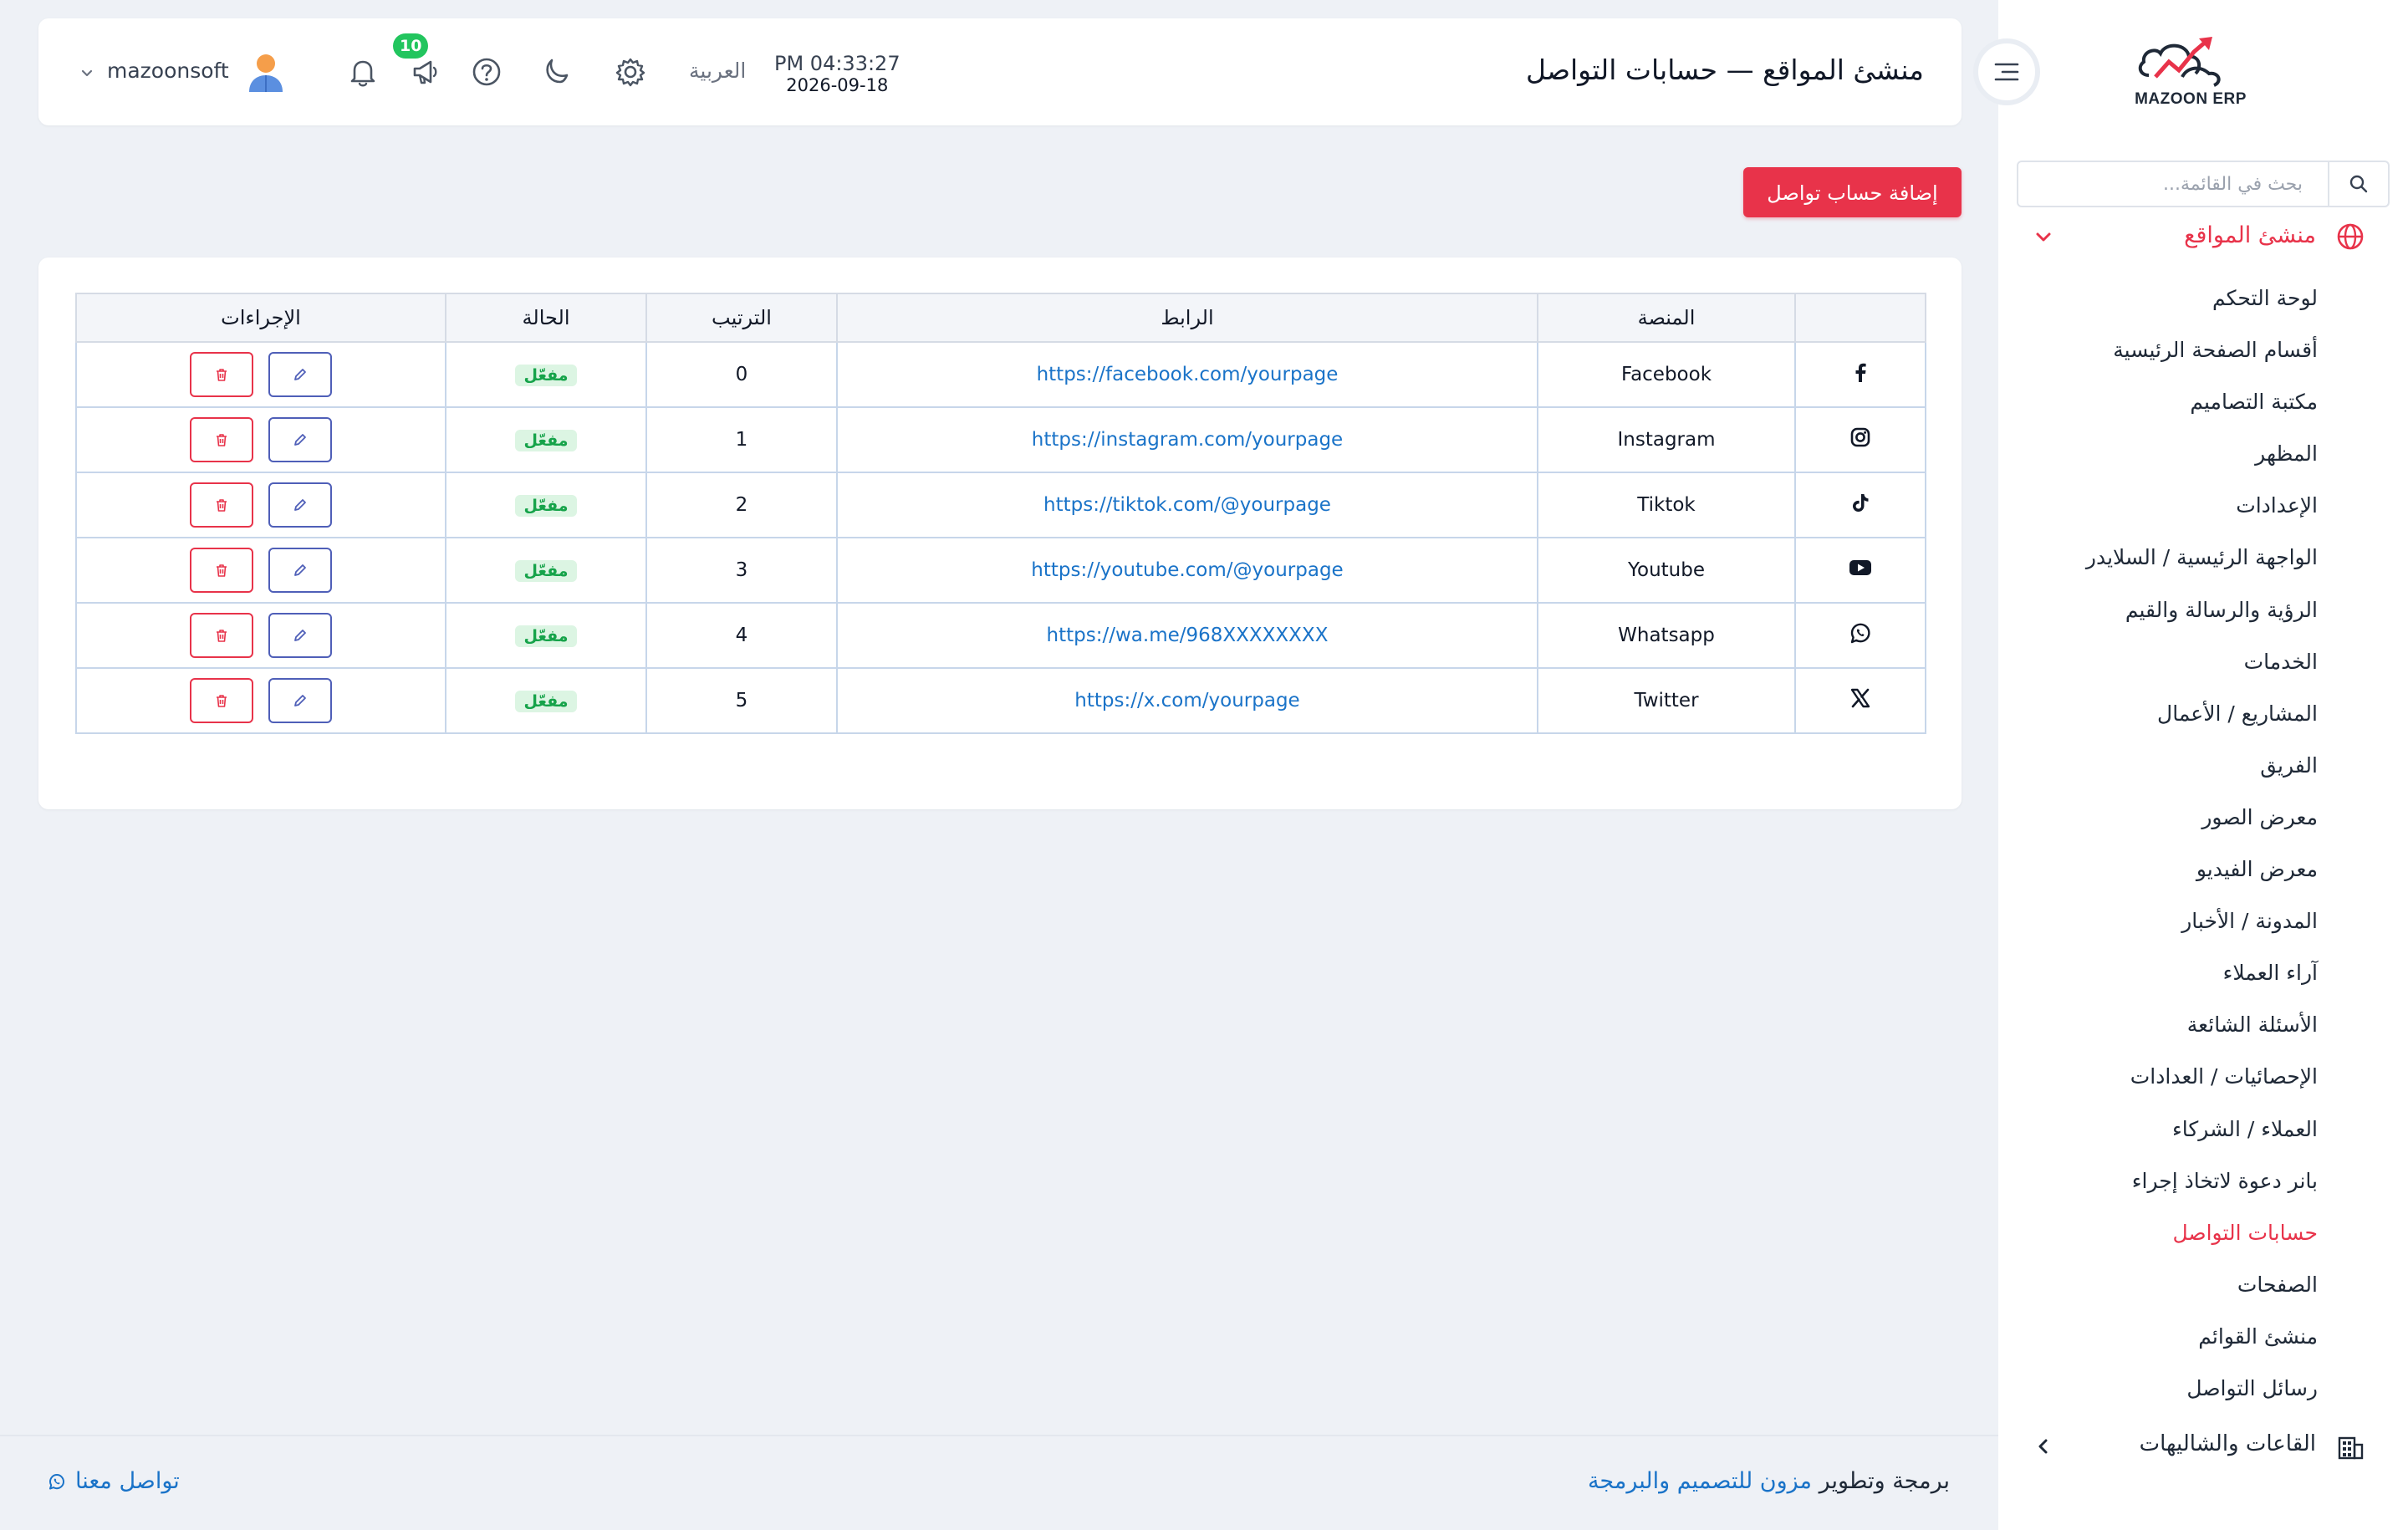 Image resolution: width=2408 pixels, height=1530 pixels. I want to click on facebook-icon, so click(1861, 372).